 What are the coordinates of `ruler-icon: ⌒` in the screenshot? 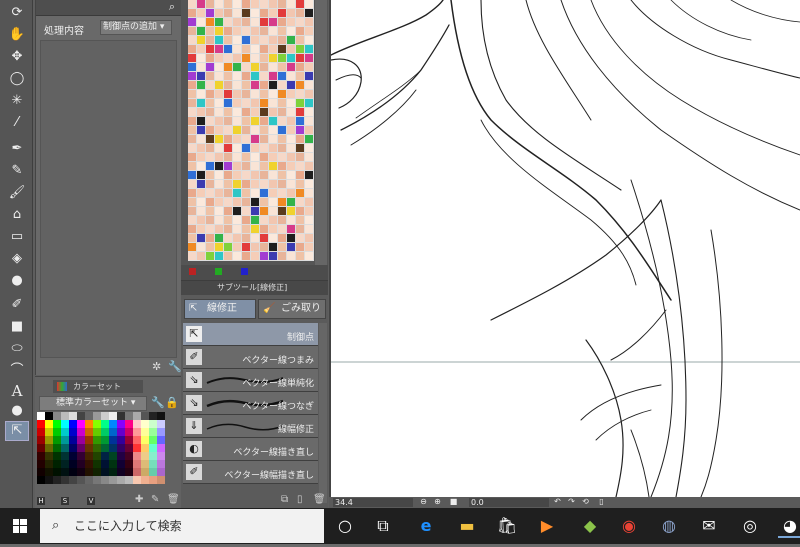 It's located at (17, 371).